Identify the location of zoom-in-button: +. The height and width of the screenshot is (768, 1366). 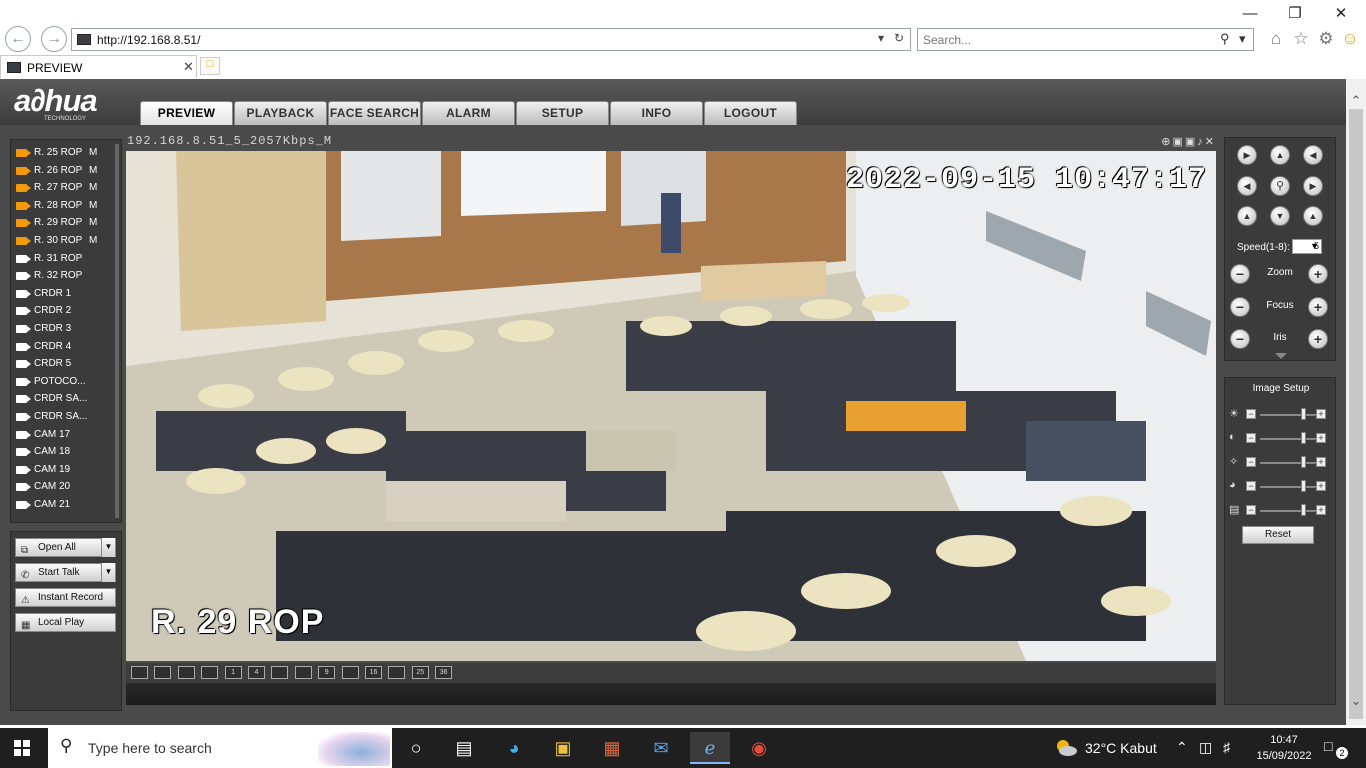
(1318, 274).